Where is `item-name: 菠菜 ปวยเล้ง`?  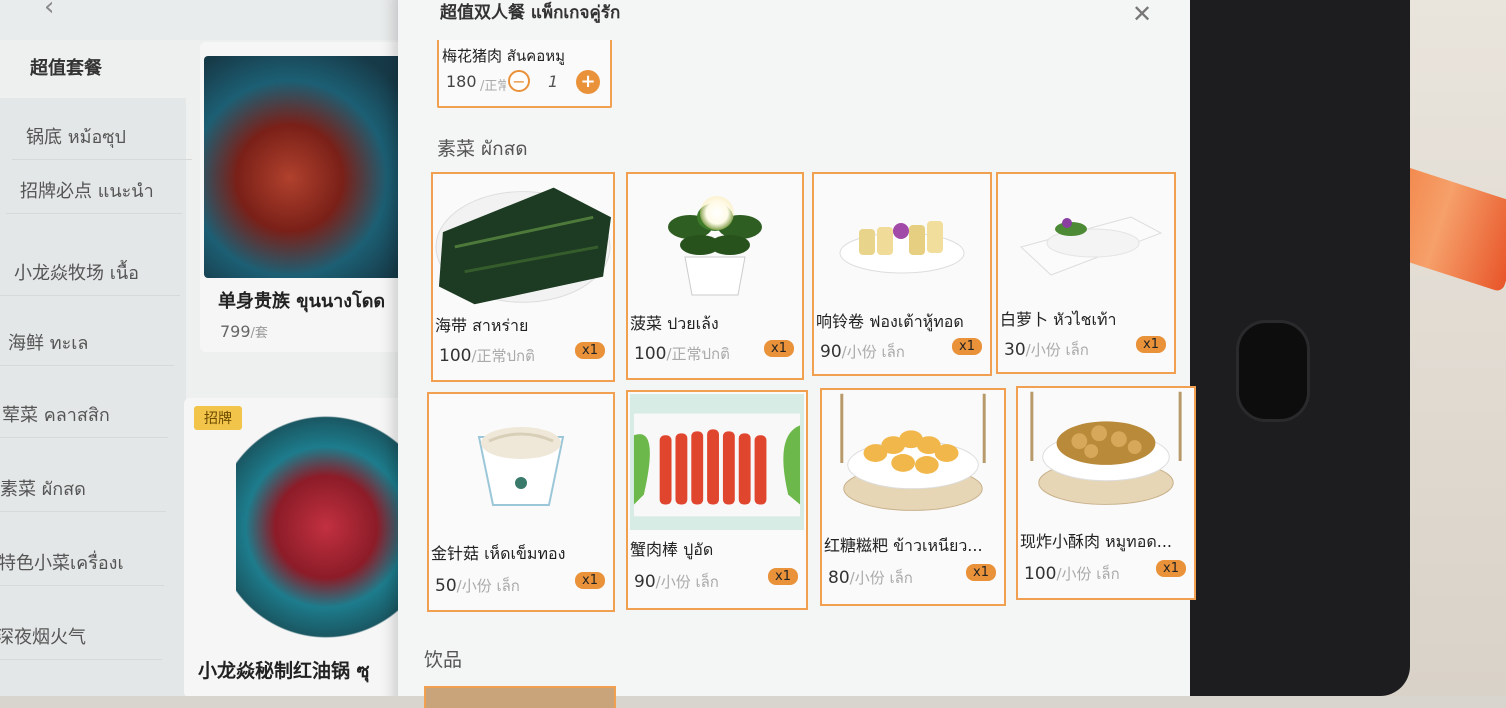
item-name: 菠菜 ปวยเล้ง is located at coordinates (674, 323).